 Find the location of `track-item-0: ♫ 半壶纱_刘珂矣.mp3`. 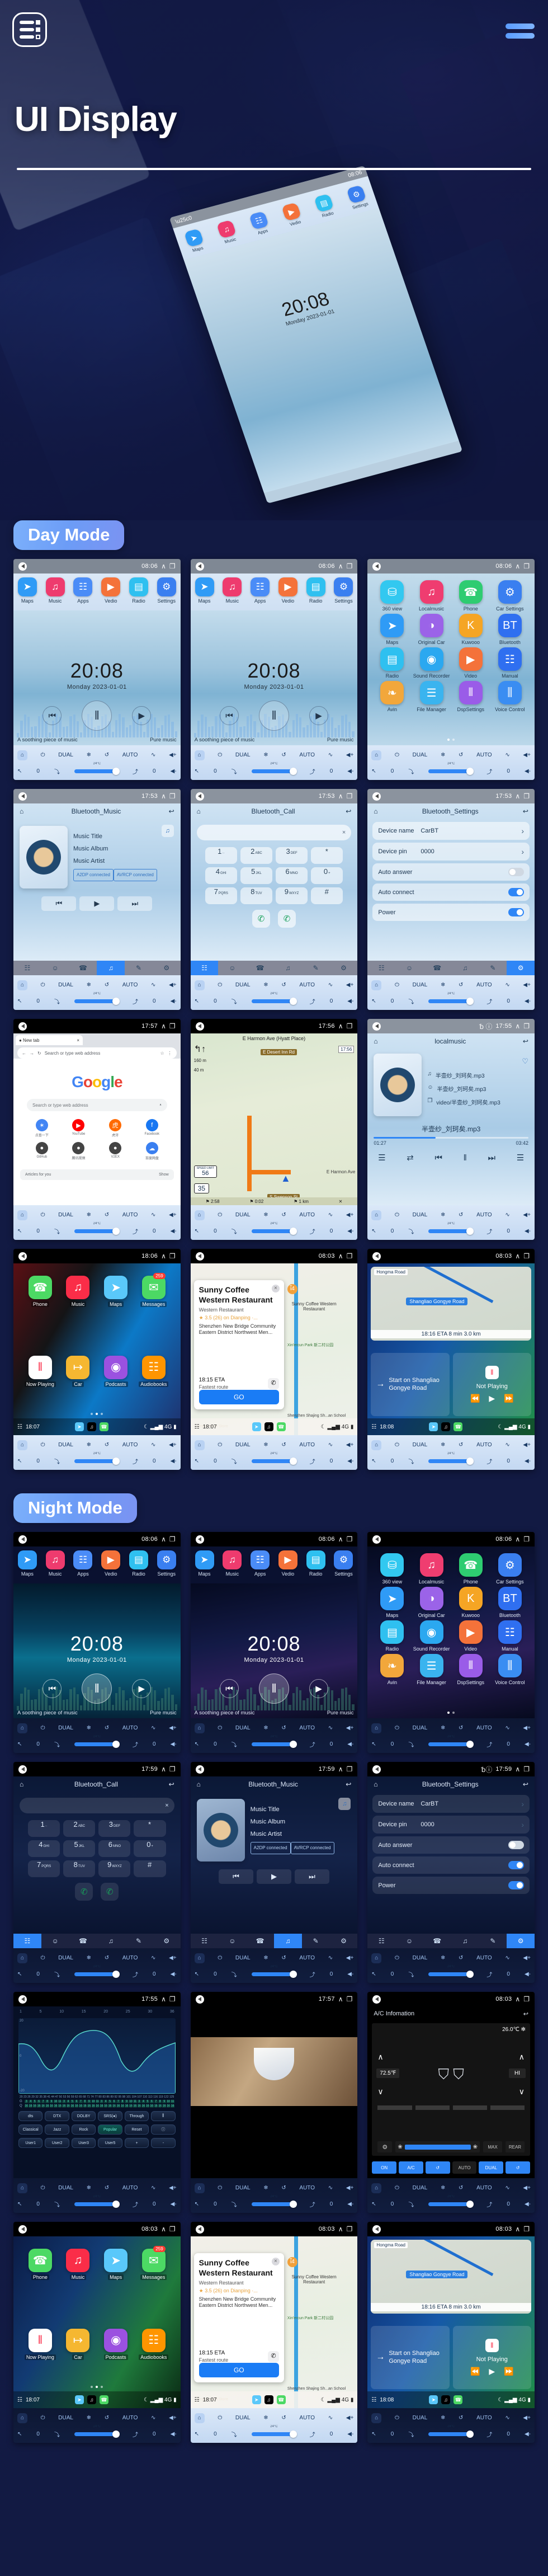

track-item-0: ♫ 半壶纱_刘珂矣.mp3 is located at coordinates (477, 1075).